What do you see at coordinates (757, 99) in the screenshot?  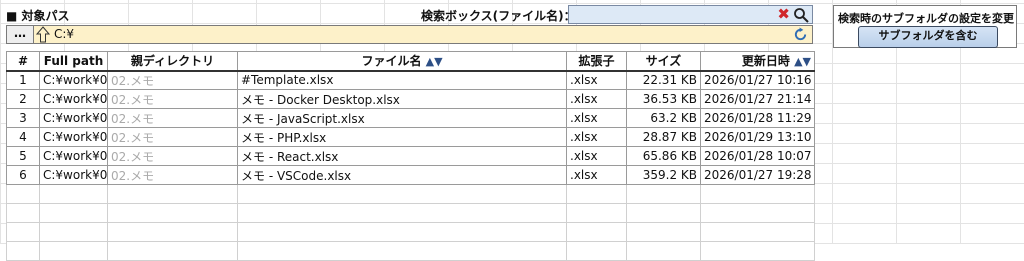 I see `modified-cell: 2026/01/27 21:14` at bounding box center [757, 99].